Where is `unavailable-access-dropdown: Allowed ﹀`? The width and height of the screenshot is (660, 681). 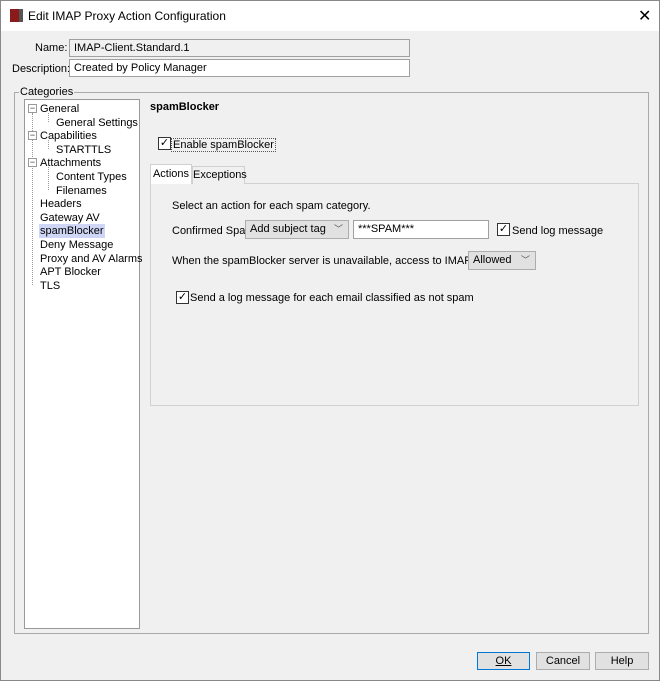
unavailable-access-dropdown: Allowed ﹀ is located at coordinates (502, 260).